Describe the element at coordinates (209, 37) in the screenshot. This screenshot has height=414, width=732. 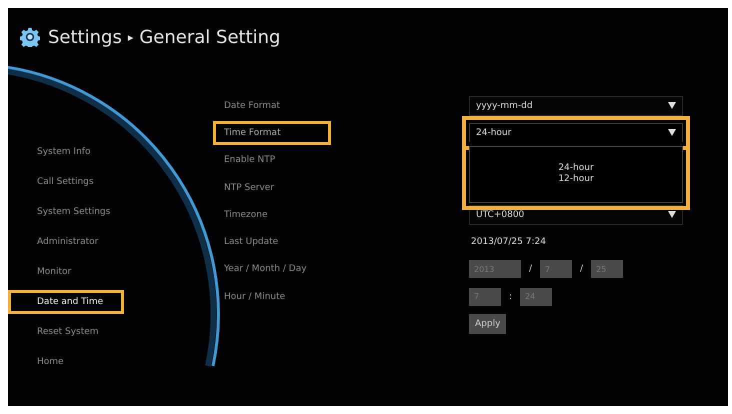
I see `page-subtitle: General Setting` at that location.